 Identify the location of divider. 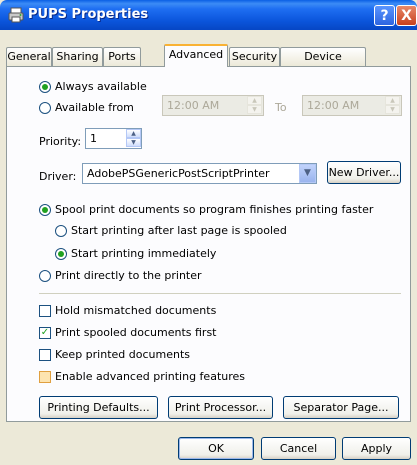
(220, 293).